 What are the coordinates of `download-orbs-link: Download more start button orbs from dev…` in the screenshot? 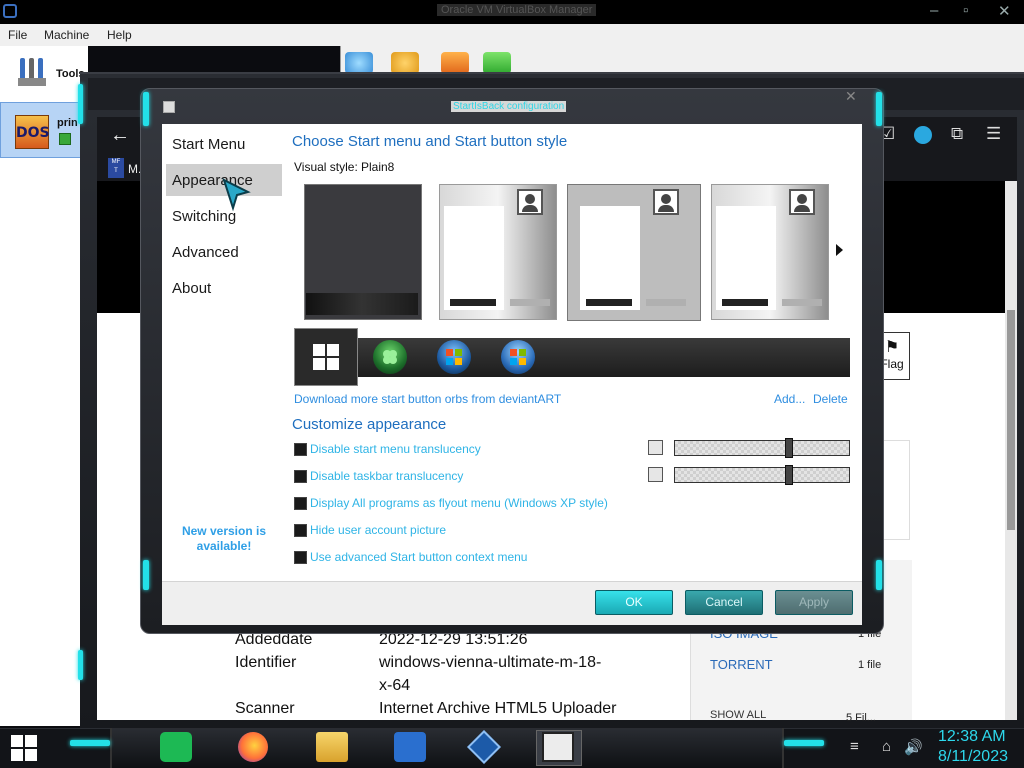 It's located at (427, 399).